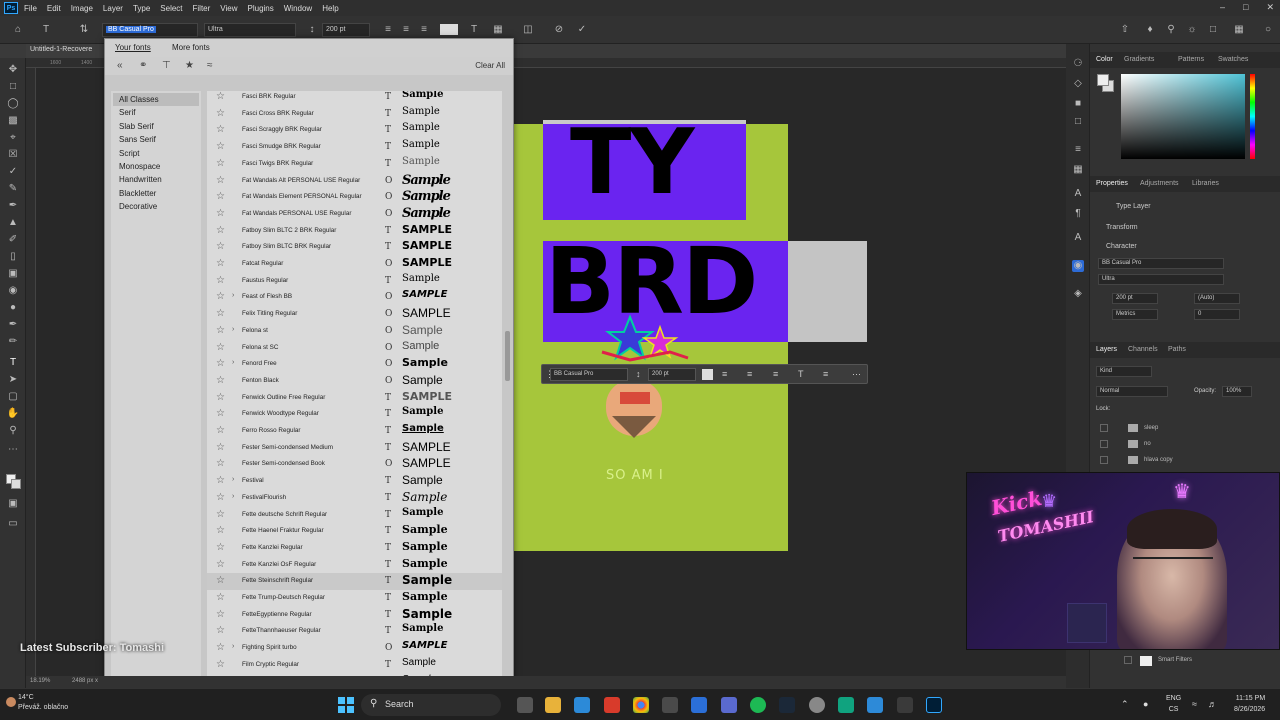 The image size is (1280, 720). I want to click on font-list-row: ☆ FetteEgyptienne Regular T Sample, so click(354, 615).